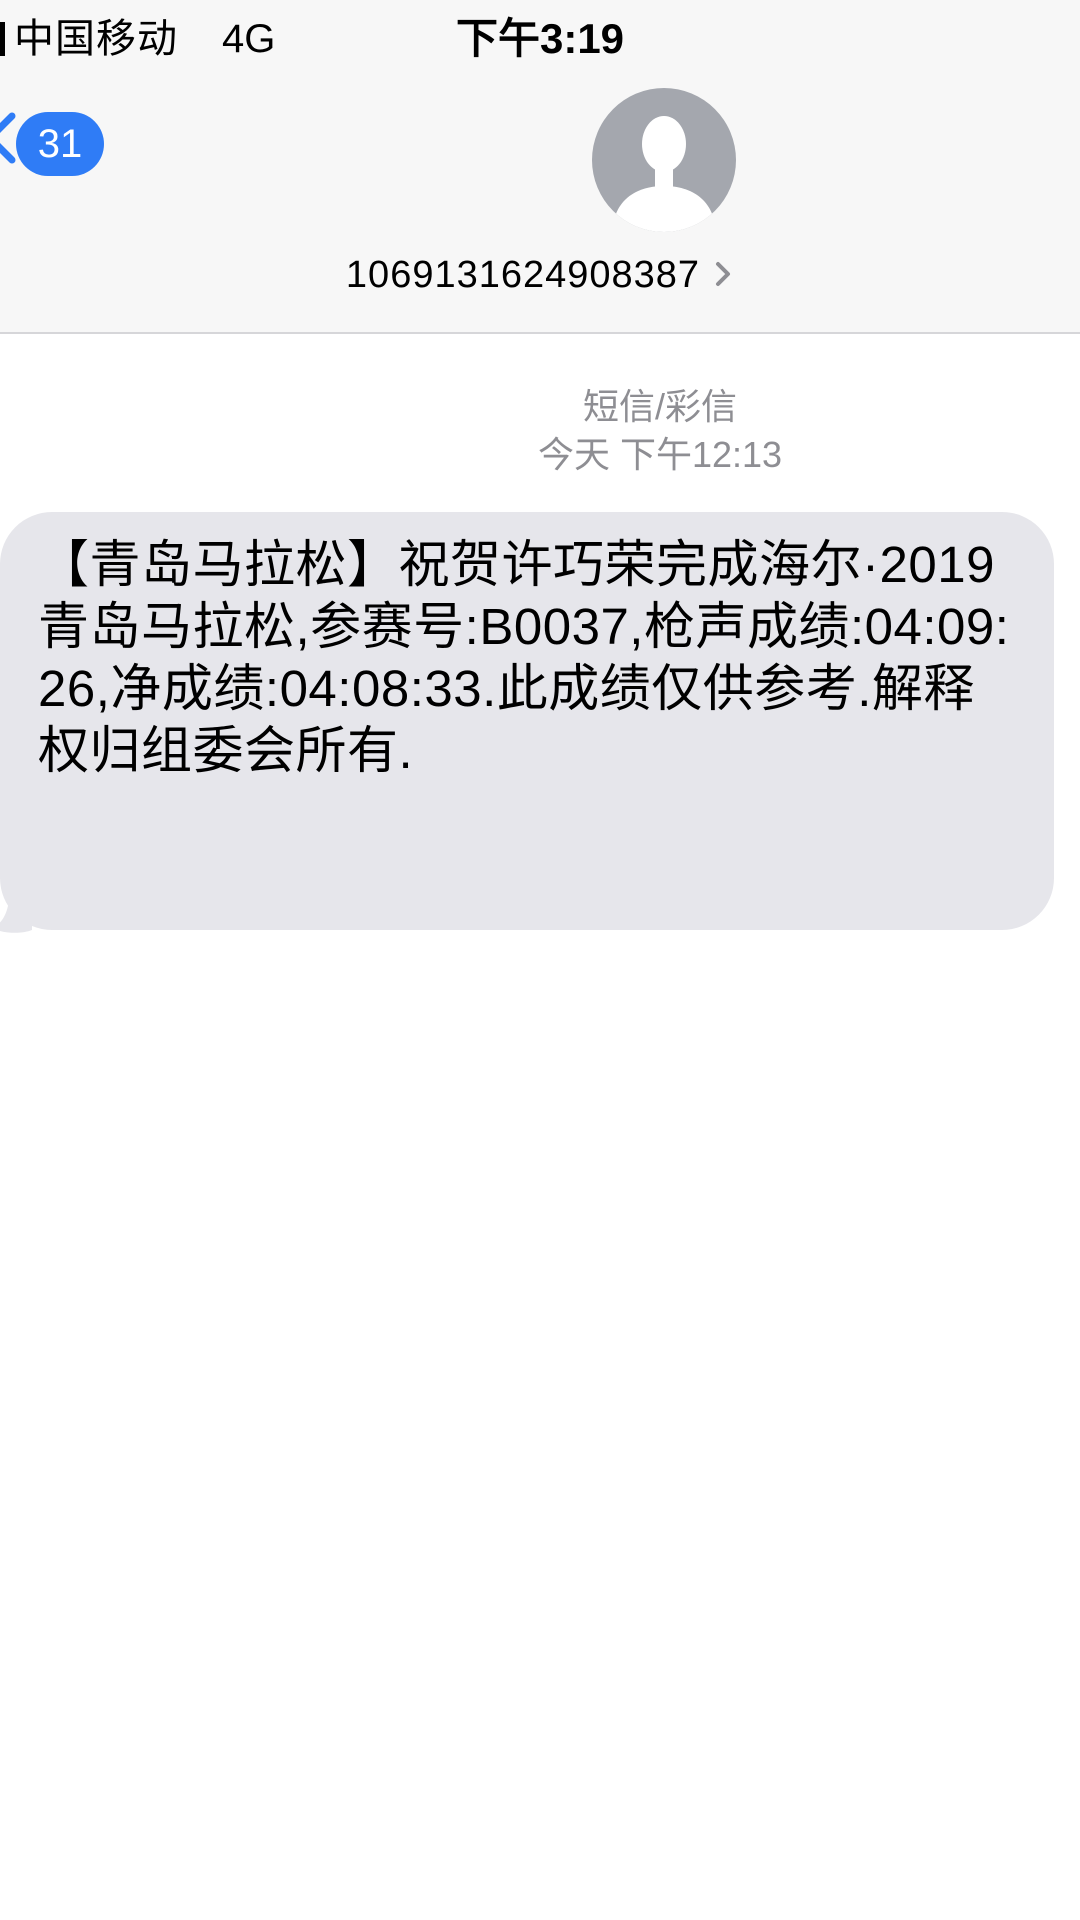  I want to click on person-silhouette-icon, so click(664, 174).